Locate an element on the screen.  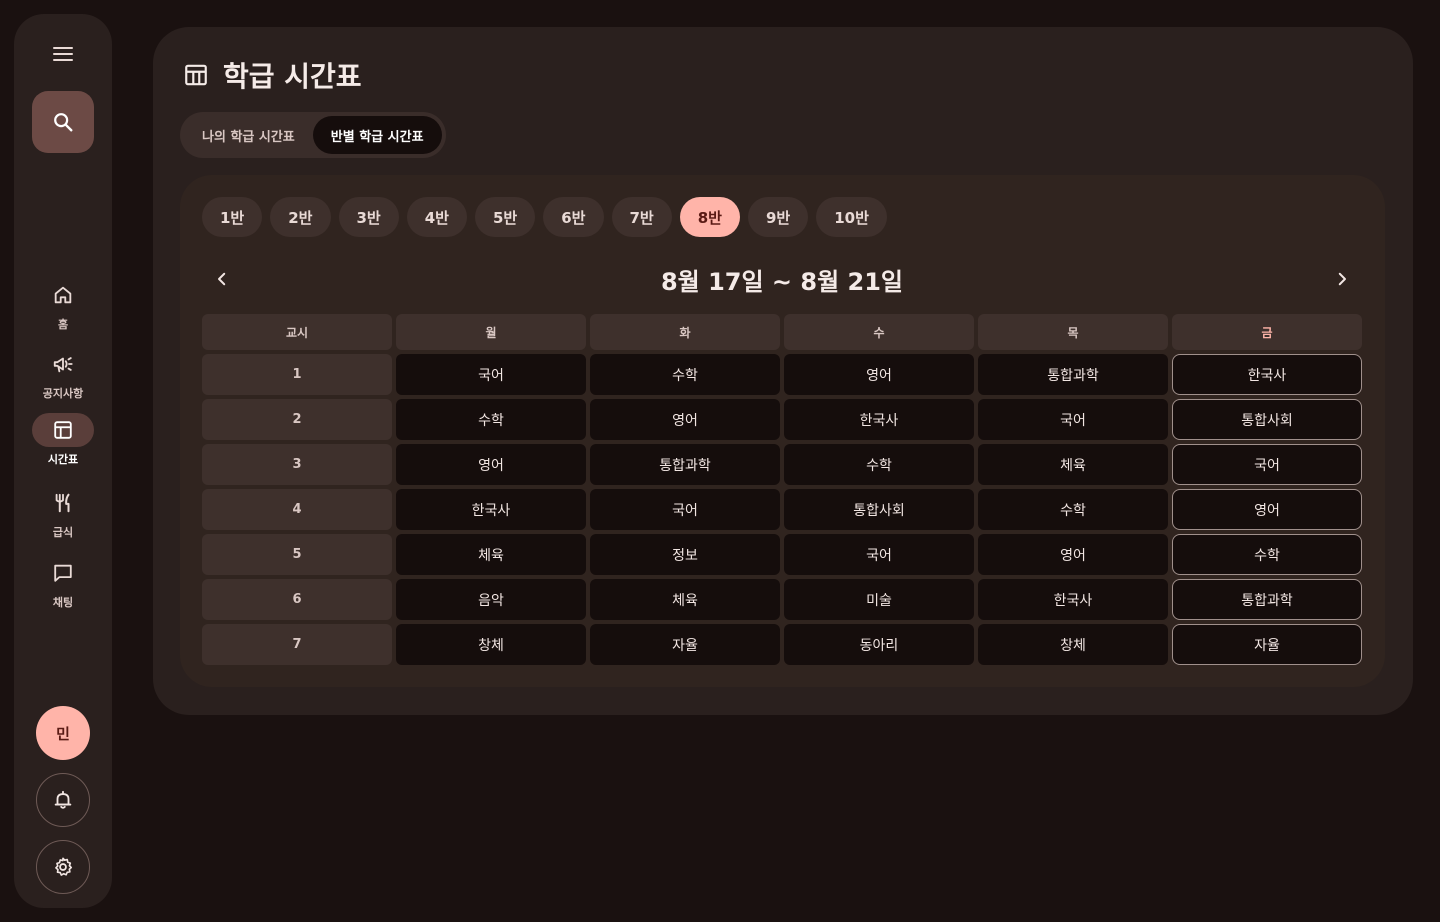
class-chip: 3반 is located at coordinates (368, 217).